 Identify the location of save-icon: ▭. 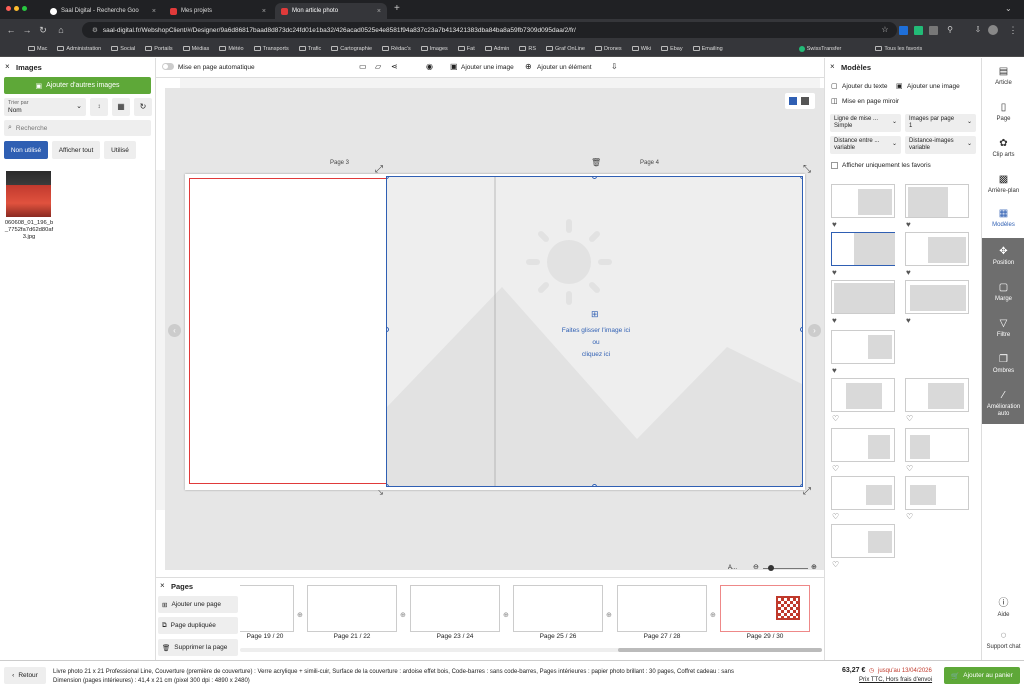
(363, 66).